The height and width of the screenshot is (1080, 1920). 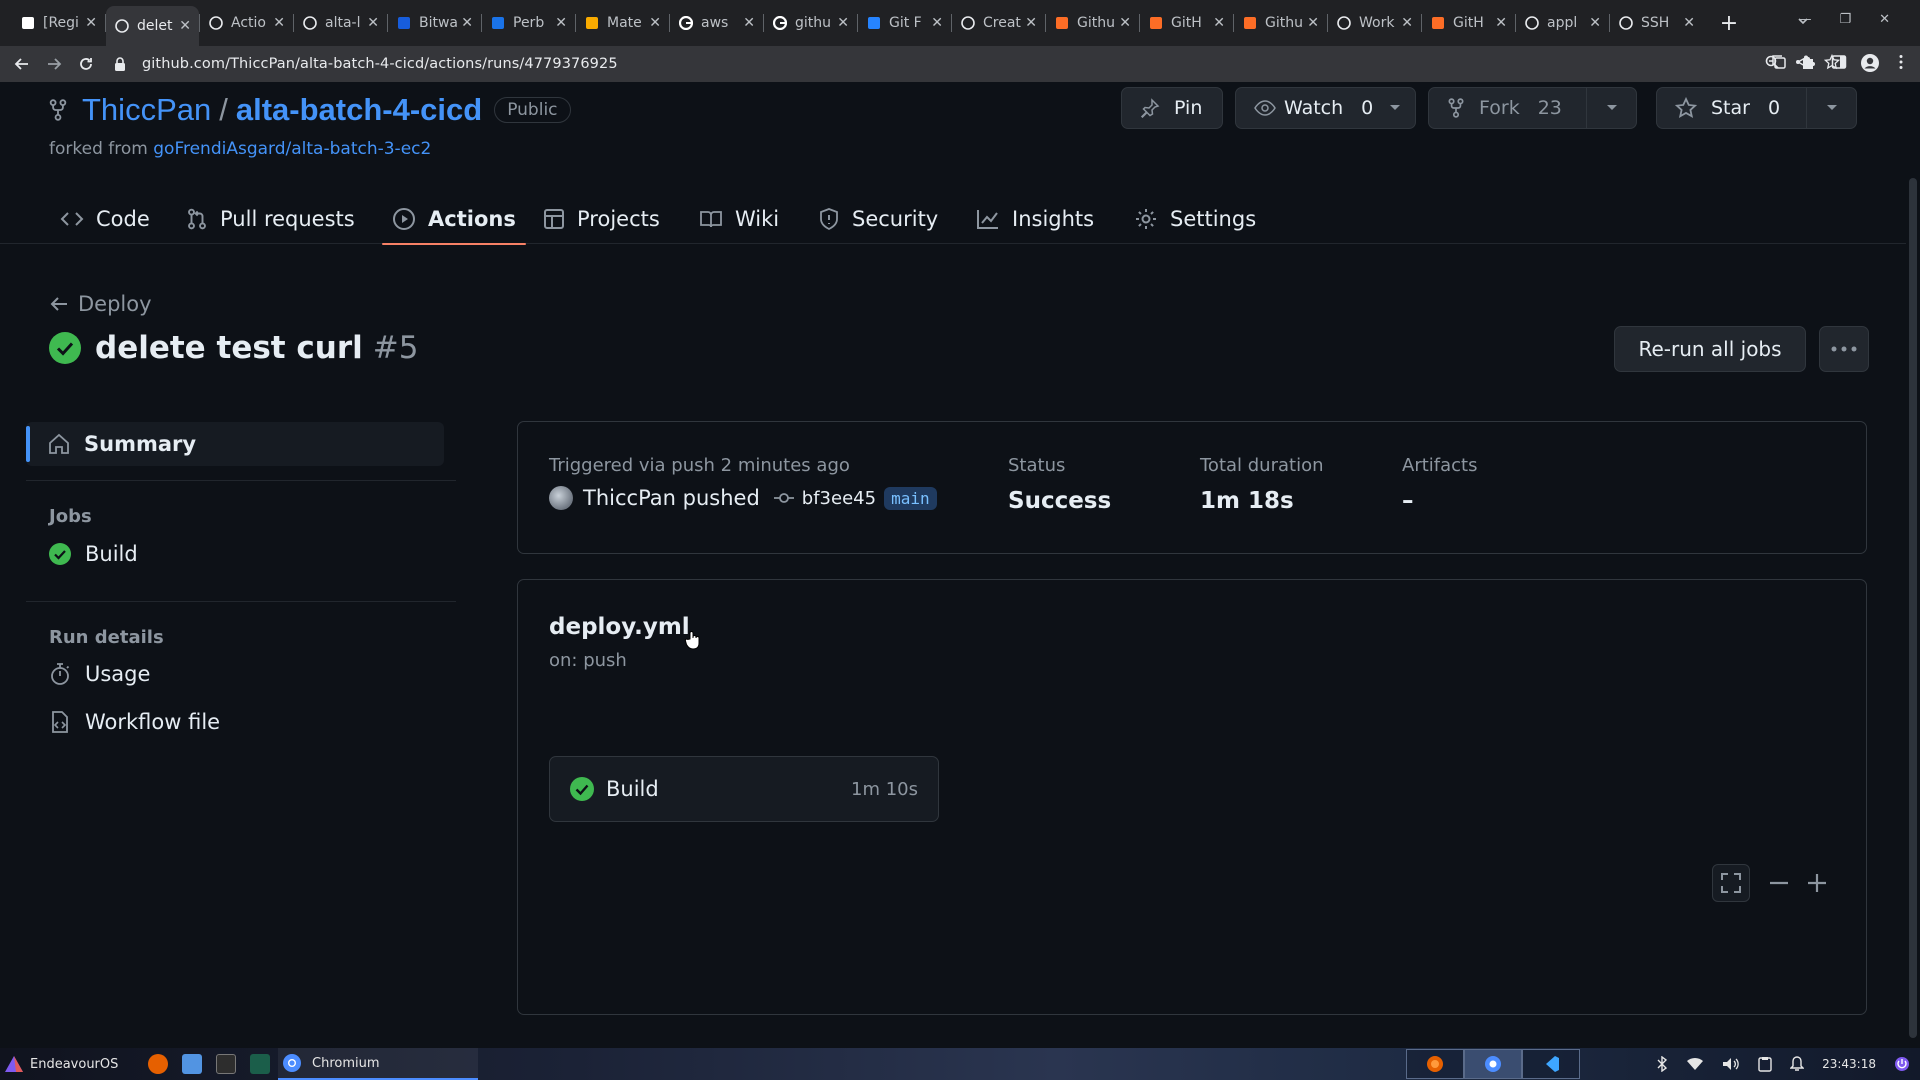 I want to click on fullscreen-button, so click(x=1731, y=883).